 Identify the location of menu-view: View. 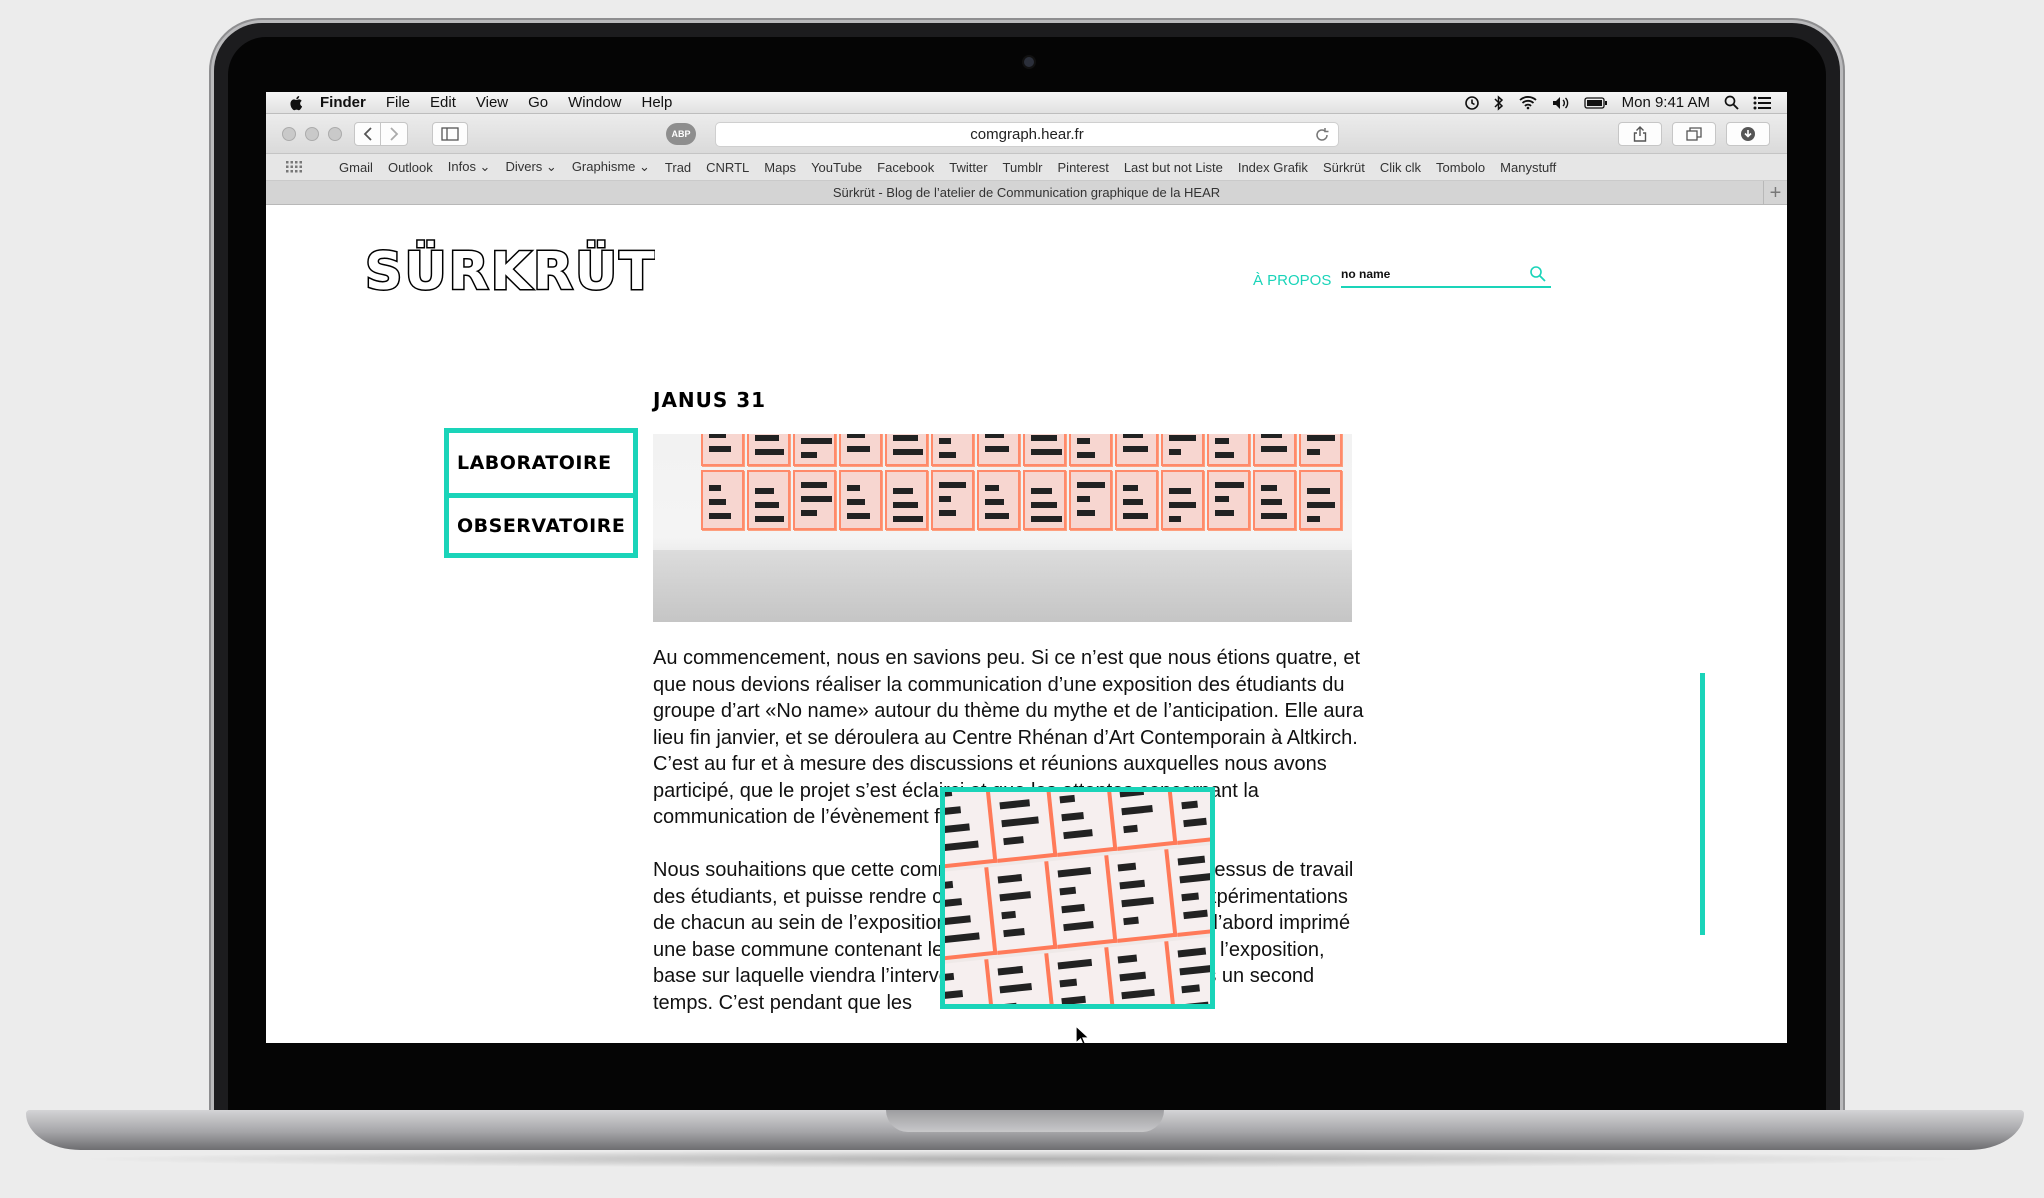
(492, 102).